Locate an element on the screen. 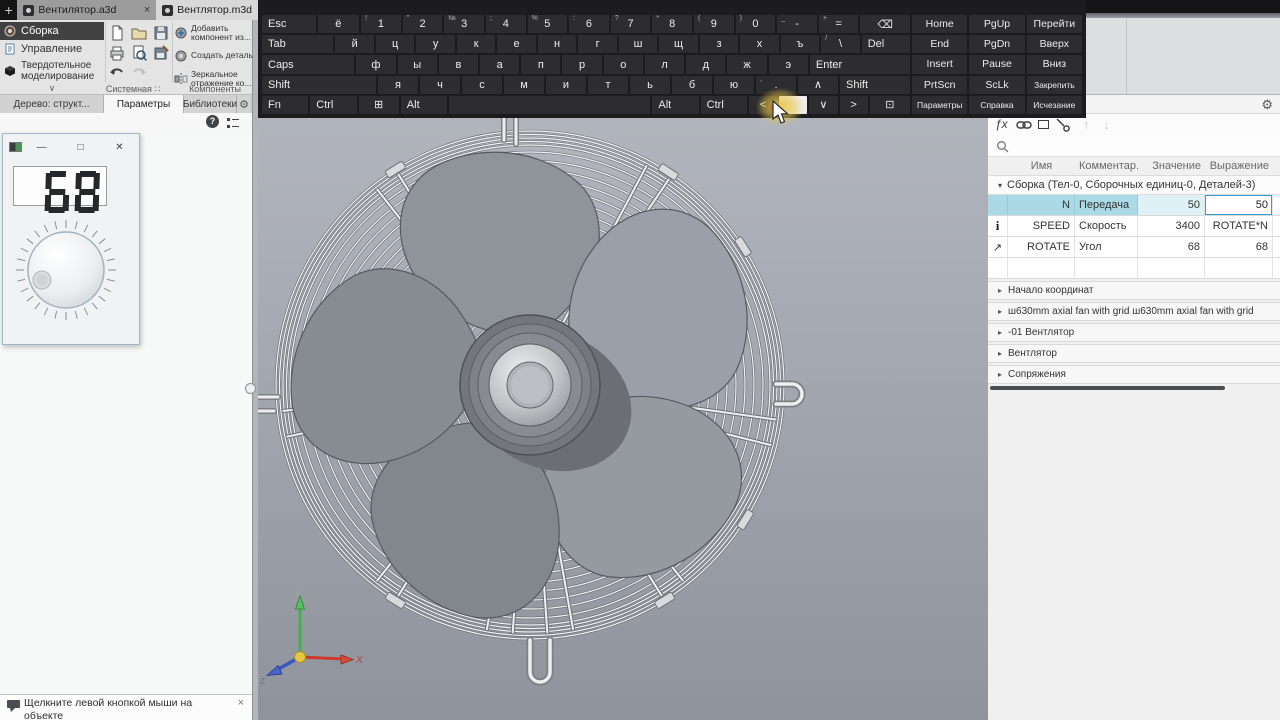 The width and height of the screenshot is (1280, 720). key-б: б is located at coordinates (692, 84).